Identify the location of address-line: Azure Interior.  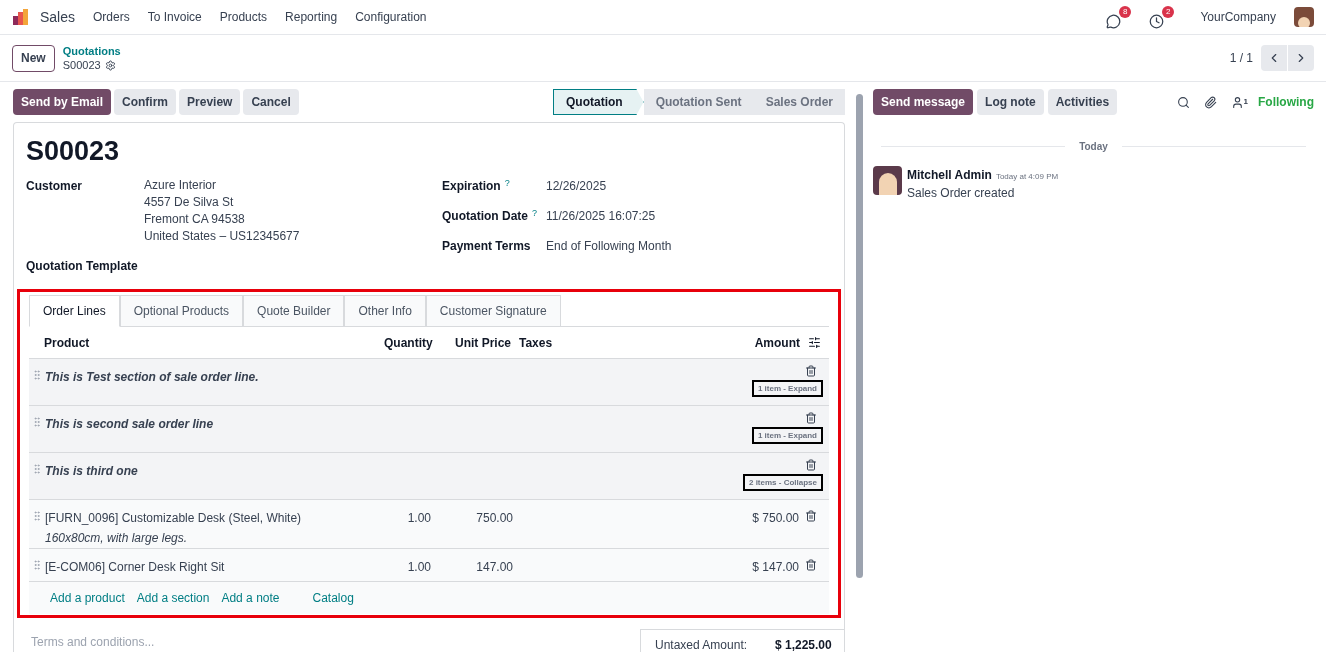
(181, 185).